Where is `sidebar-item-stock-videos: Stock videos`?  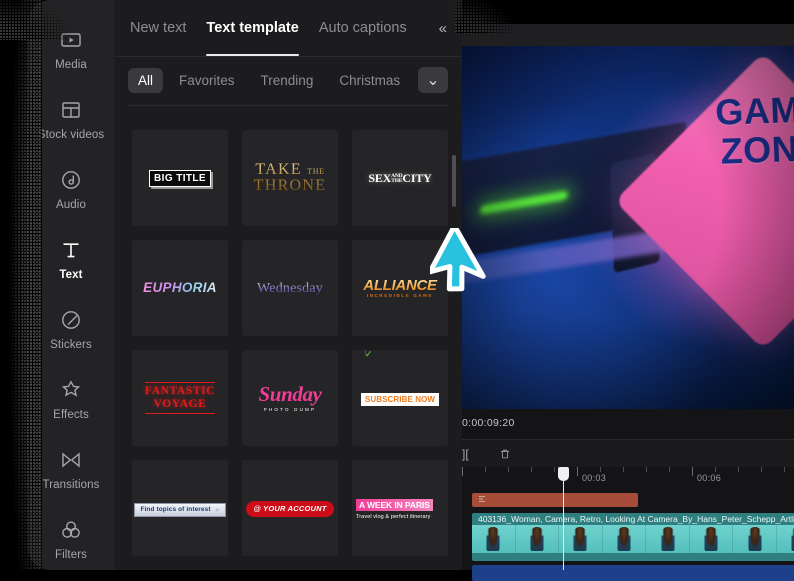
sidebar-item-stock-videos: Stock videos is located at coordinates (71, 119).